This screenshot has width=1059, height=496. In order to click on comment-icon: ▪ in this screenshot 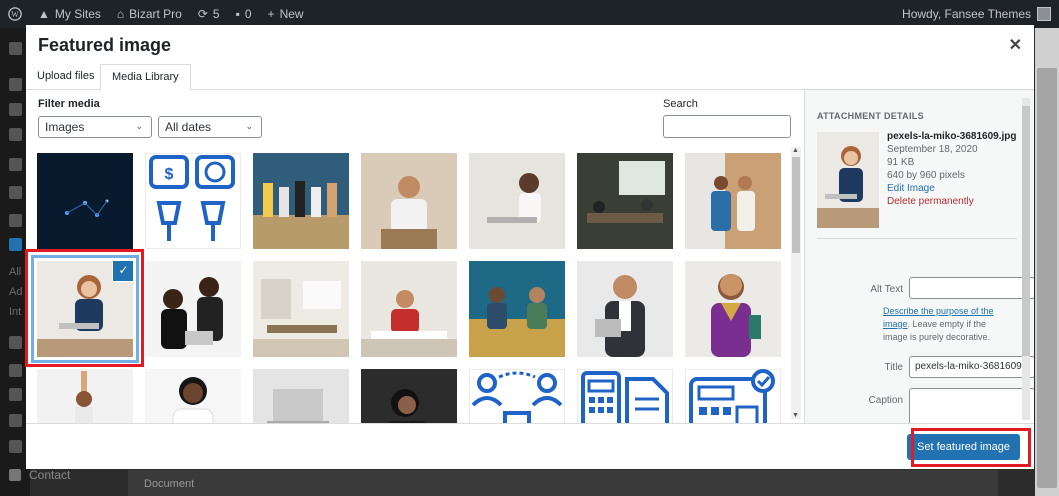, I will do `click(237, 14)`.